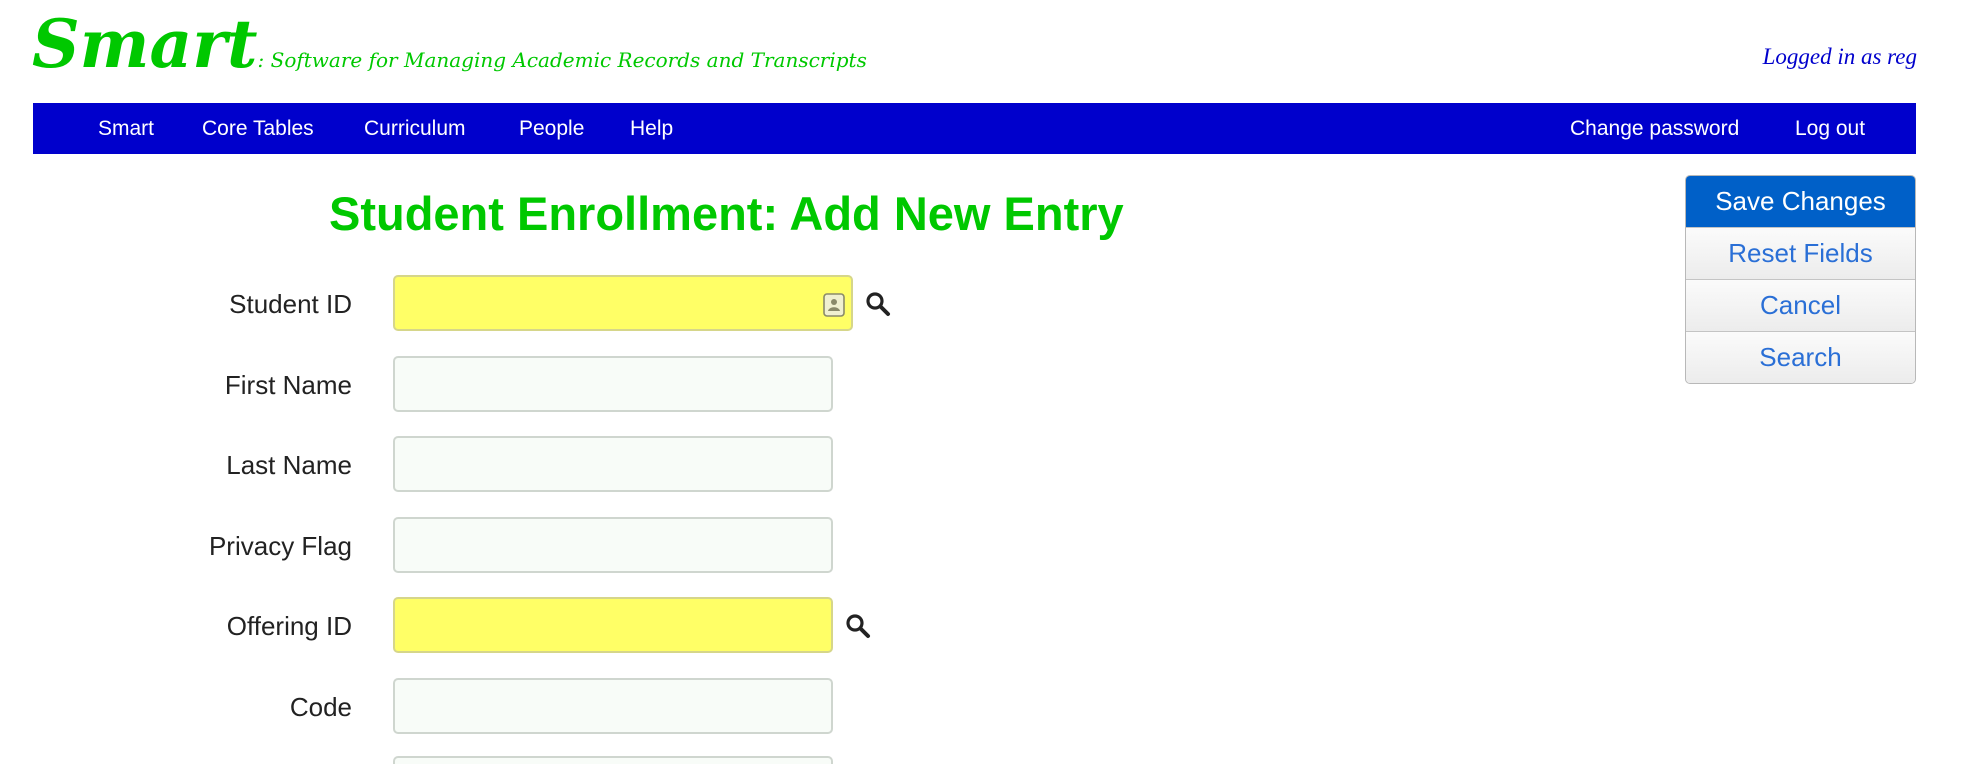 This screenshot has height=764, width=1962. I want to click on reset-fields-button: Reset Fields, so click(1800, 253).